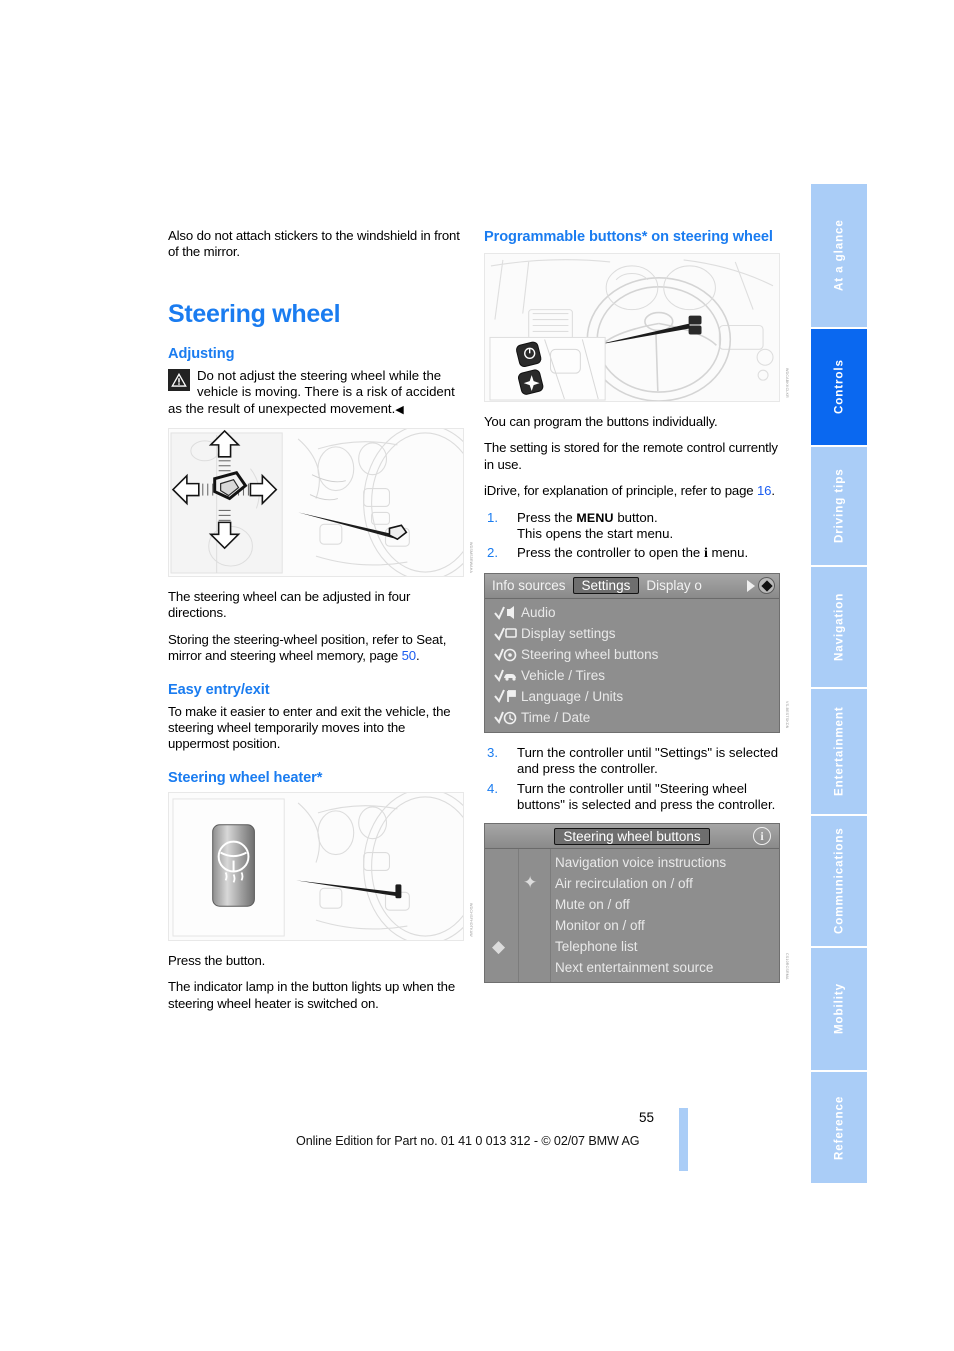 The width and height of the screenshot is (954, 1351). I want to click on idrive-tab-settings: Settings, so click(606, 586).